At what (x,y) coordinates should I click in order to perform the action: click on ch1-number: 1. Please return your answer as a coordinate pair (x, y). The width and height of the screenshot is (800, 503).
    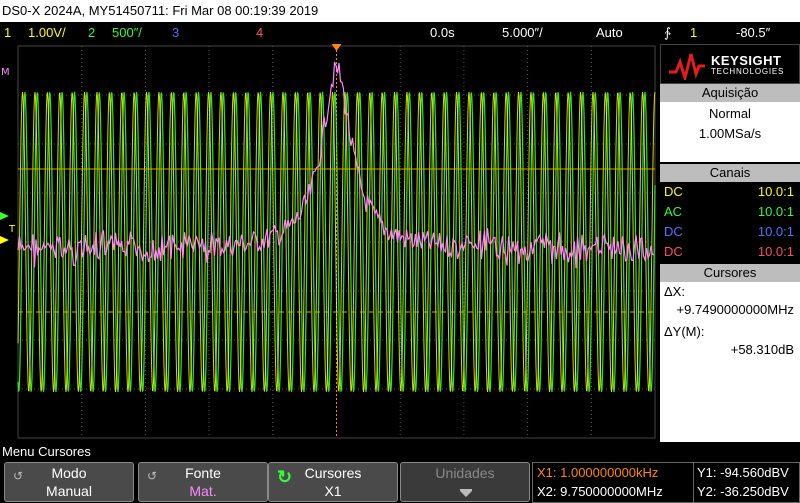
    Looking at the image, I should click on (7, 33).